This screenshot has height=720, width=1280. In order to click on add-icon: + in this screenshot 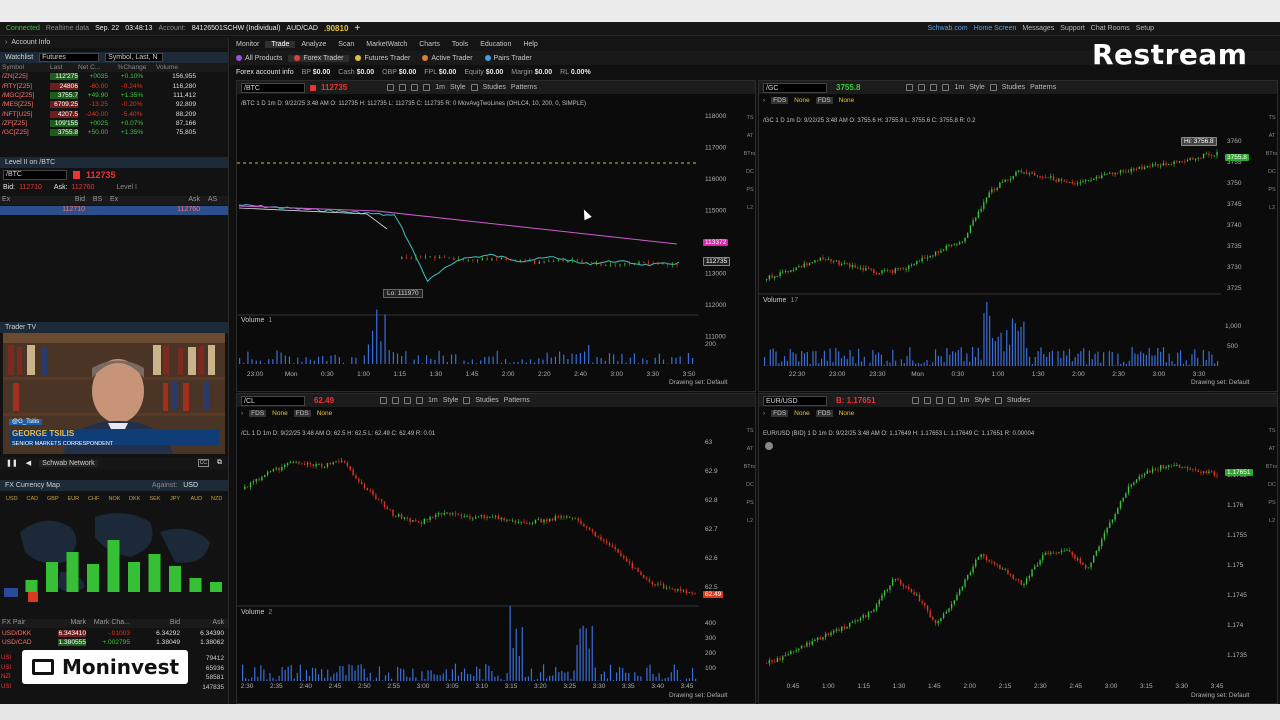, I will do `click(357, 28)`.